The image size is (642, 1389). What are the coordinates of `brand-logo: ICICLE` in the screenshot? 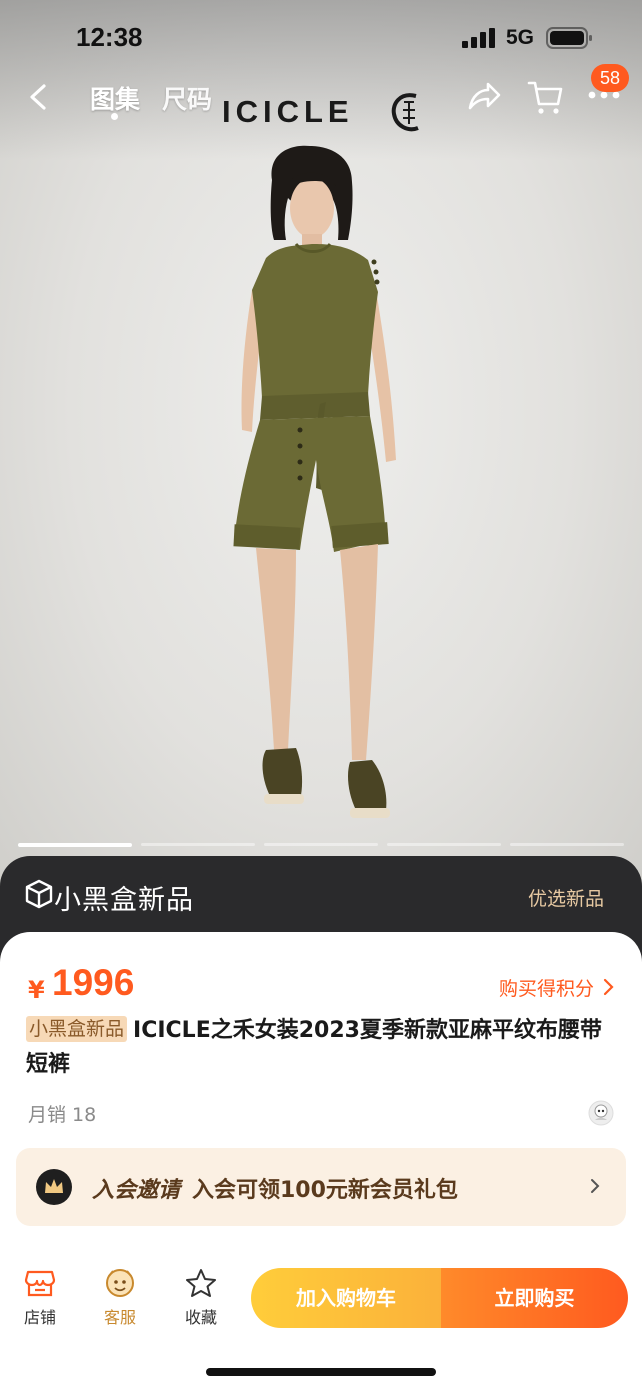 It's located at (288, 111).